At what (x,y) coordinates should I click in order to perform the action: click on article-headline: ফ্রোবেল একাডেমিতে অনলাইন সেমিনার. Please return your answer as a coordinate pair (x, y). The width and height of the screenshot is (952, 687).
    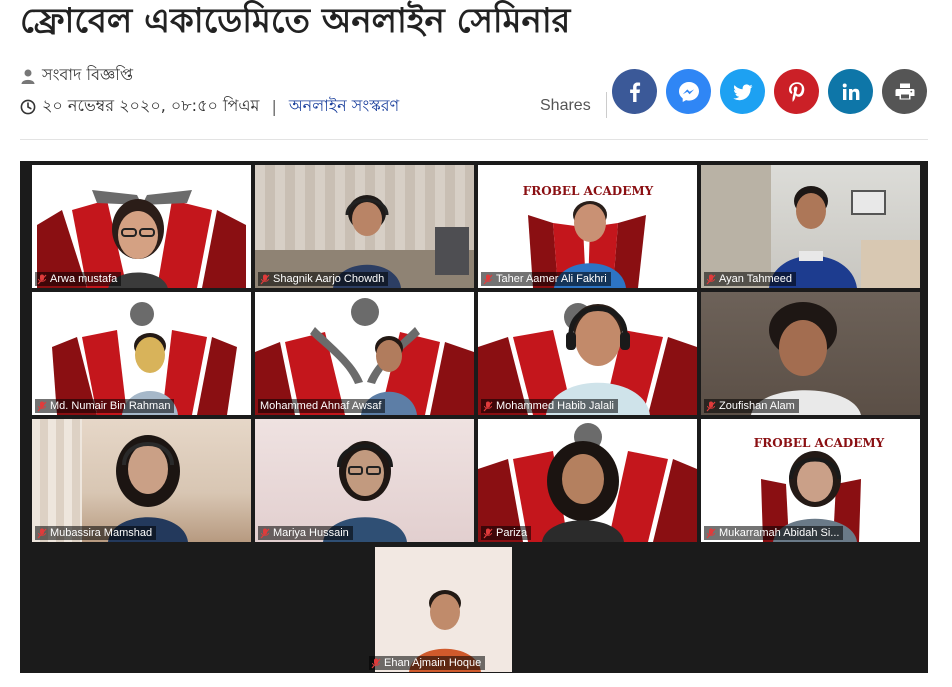
    Looking at the image, I should click on (295, 21).